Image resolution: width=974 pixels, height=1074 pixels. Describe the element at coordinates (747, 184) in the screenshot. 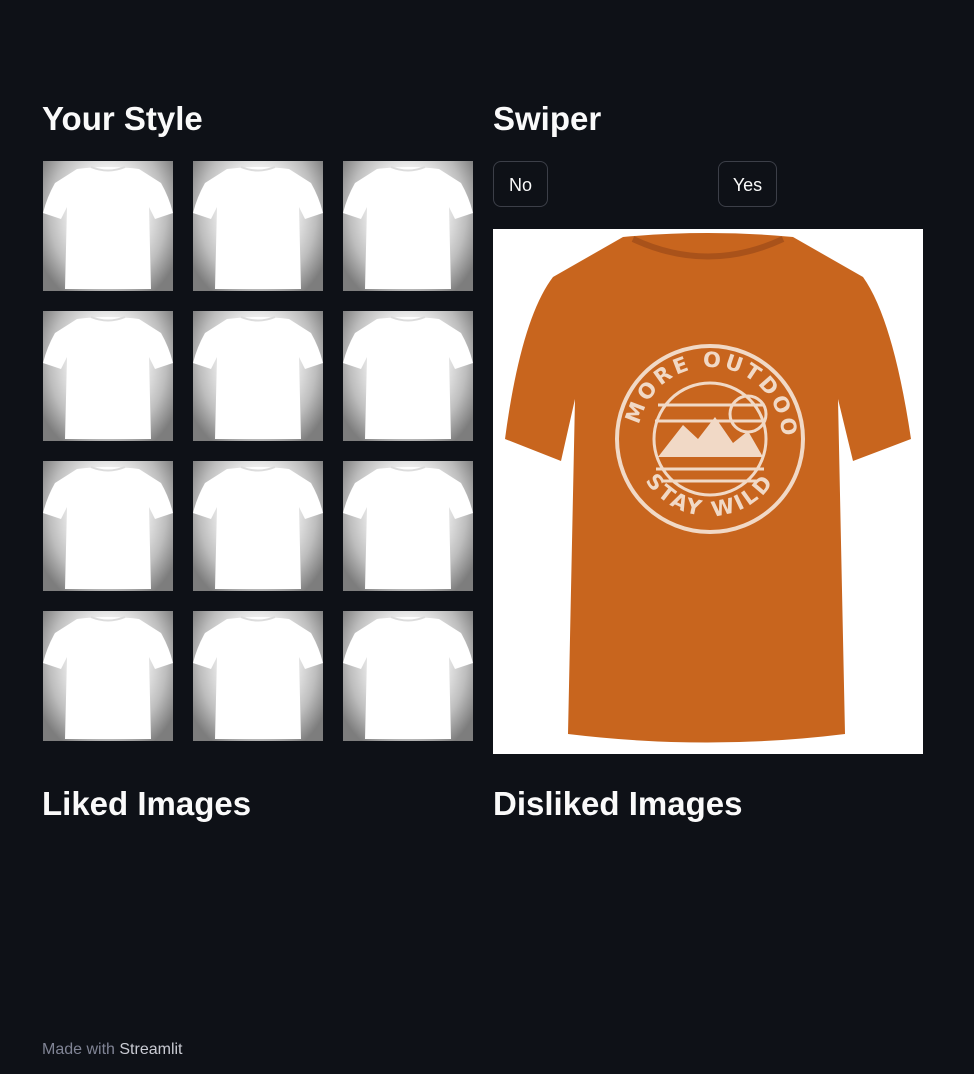

I see `yes-button: Yes` at that location.